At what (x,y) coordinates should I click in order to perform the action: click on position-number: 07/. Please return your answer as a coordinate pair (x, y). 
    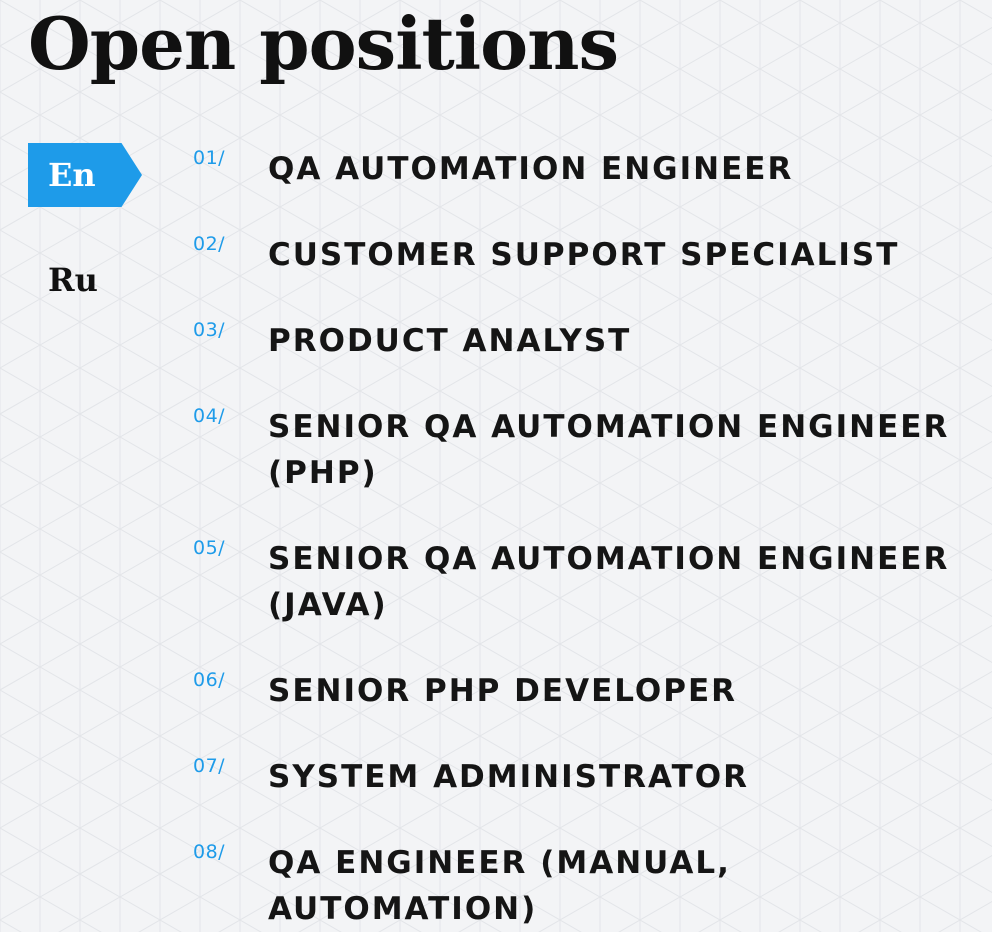
    Looking at the image, I should click on (209, 766).